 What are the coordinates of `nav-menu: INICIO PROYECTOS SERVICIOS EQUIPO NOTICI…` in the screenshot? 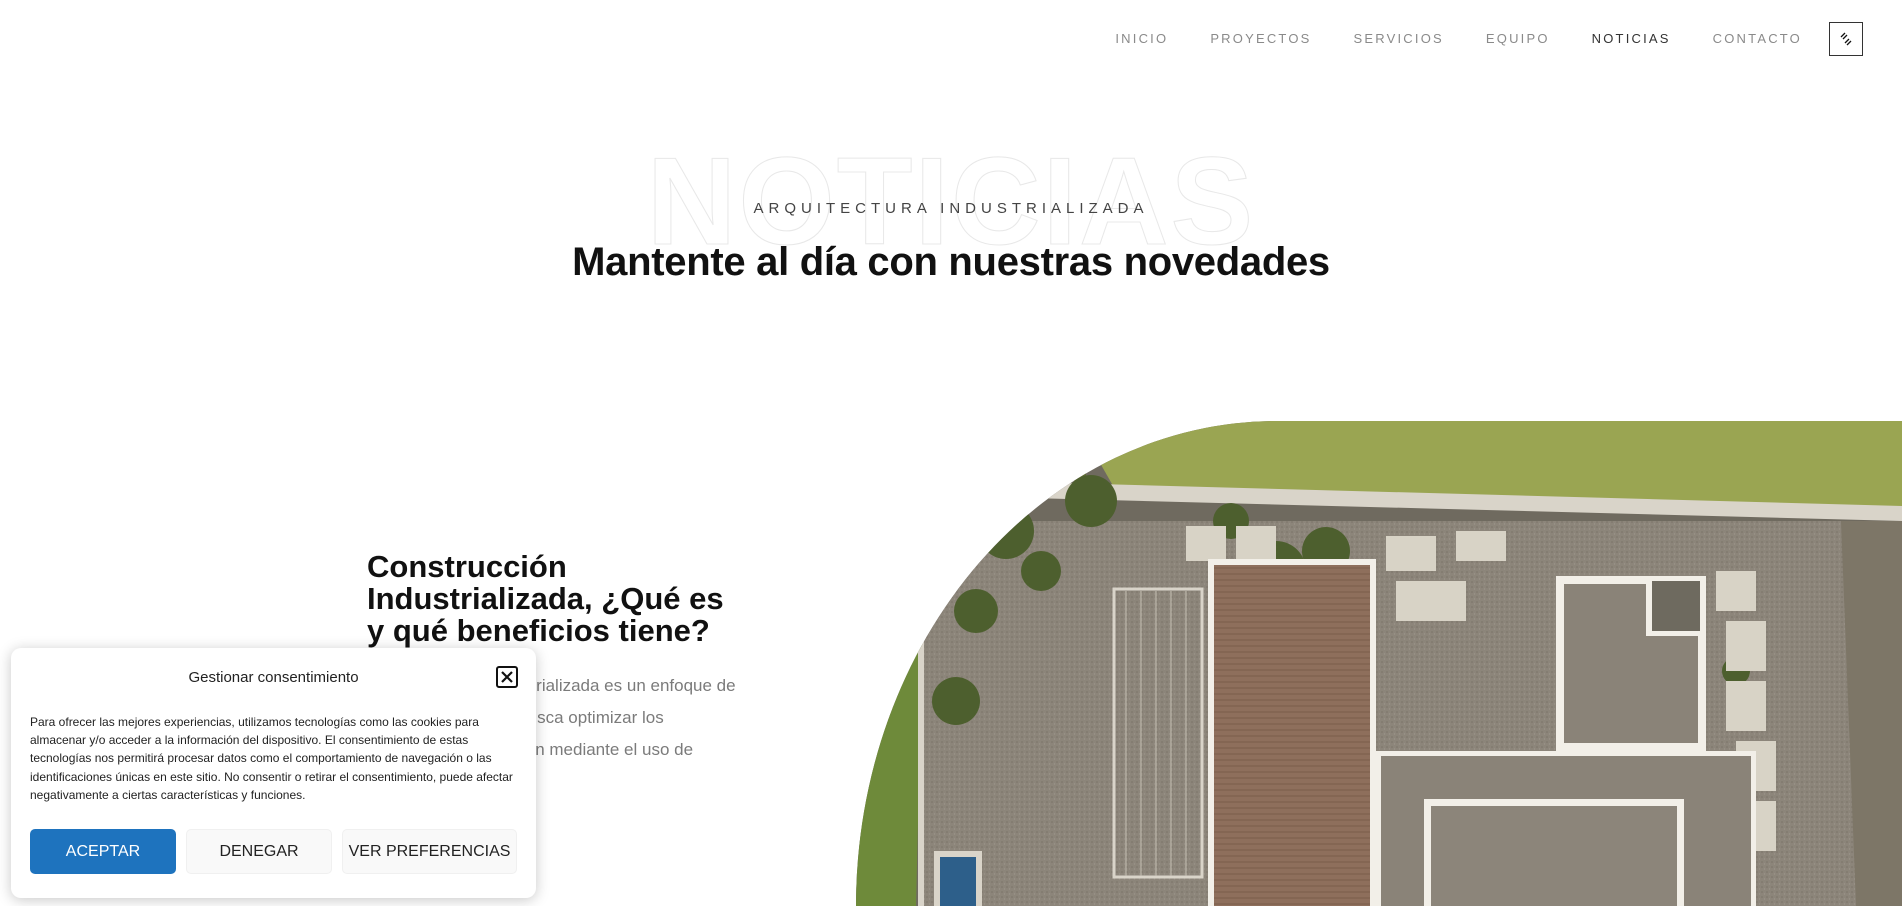 It's located at (1437, 38).